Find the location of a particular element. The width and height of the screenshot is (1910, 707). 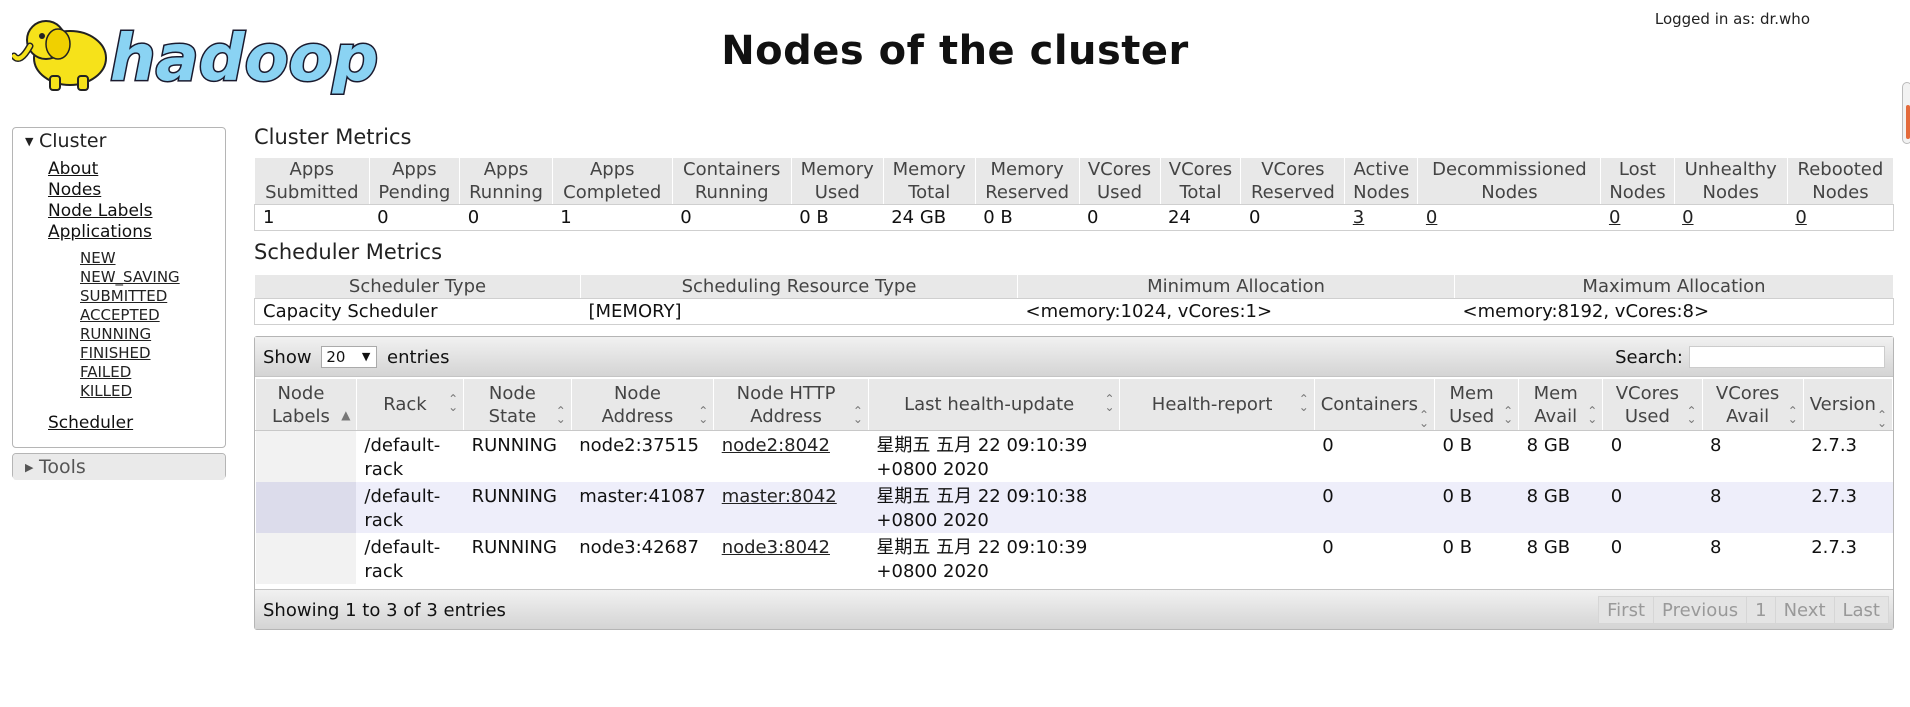

metric-header: Memory Reserved is located at coordinates (1027, 181).